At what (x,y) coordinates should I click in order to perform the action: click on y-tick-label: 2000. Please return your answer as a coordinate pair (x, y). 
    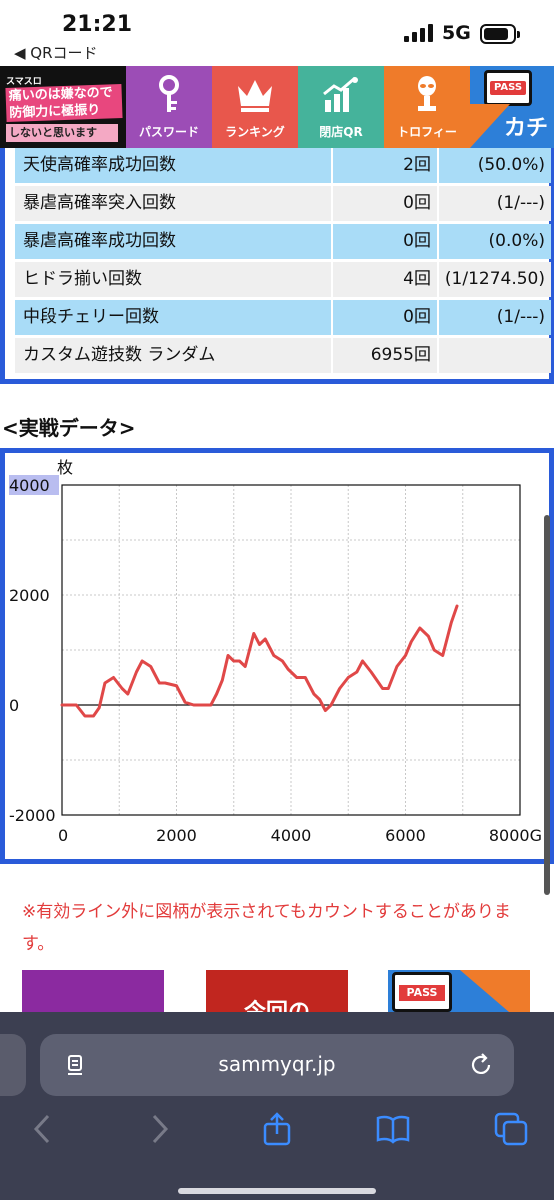
    Looking at the image, I should click on (29, 595).